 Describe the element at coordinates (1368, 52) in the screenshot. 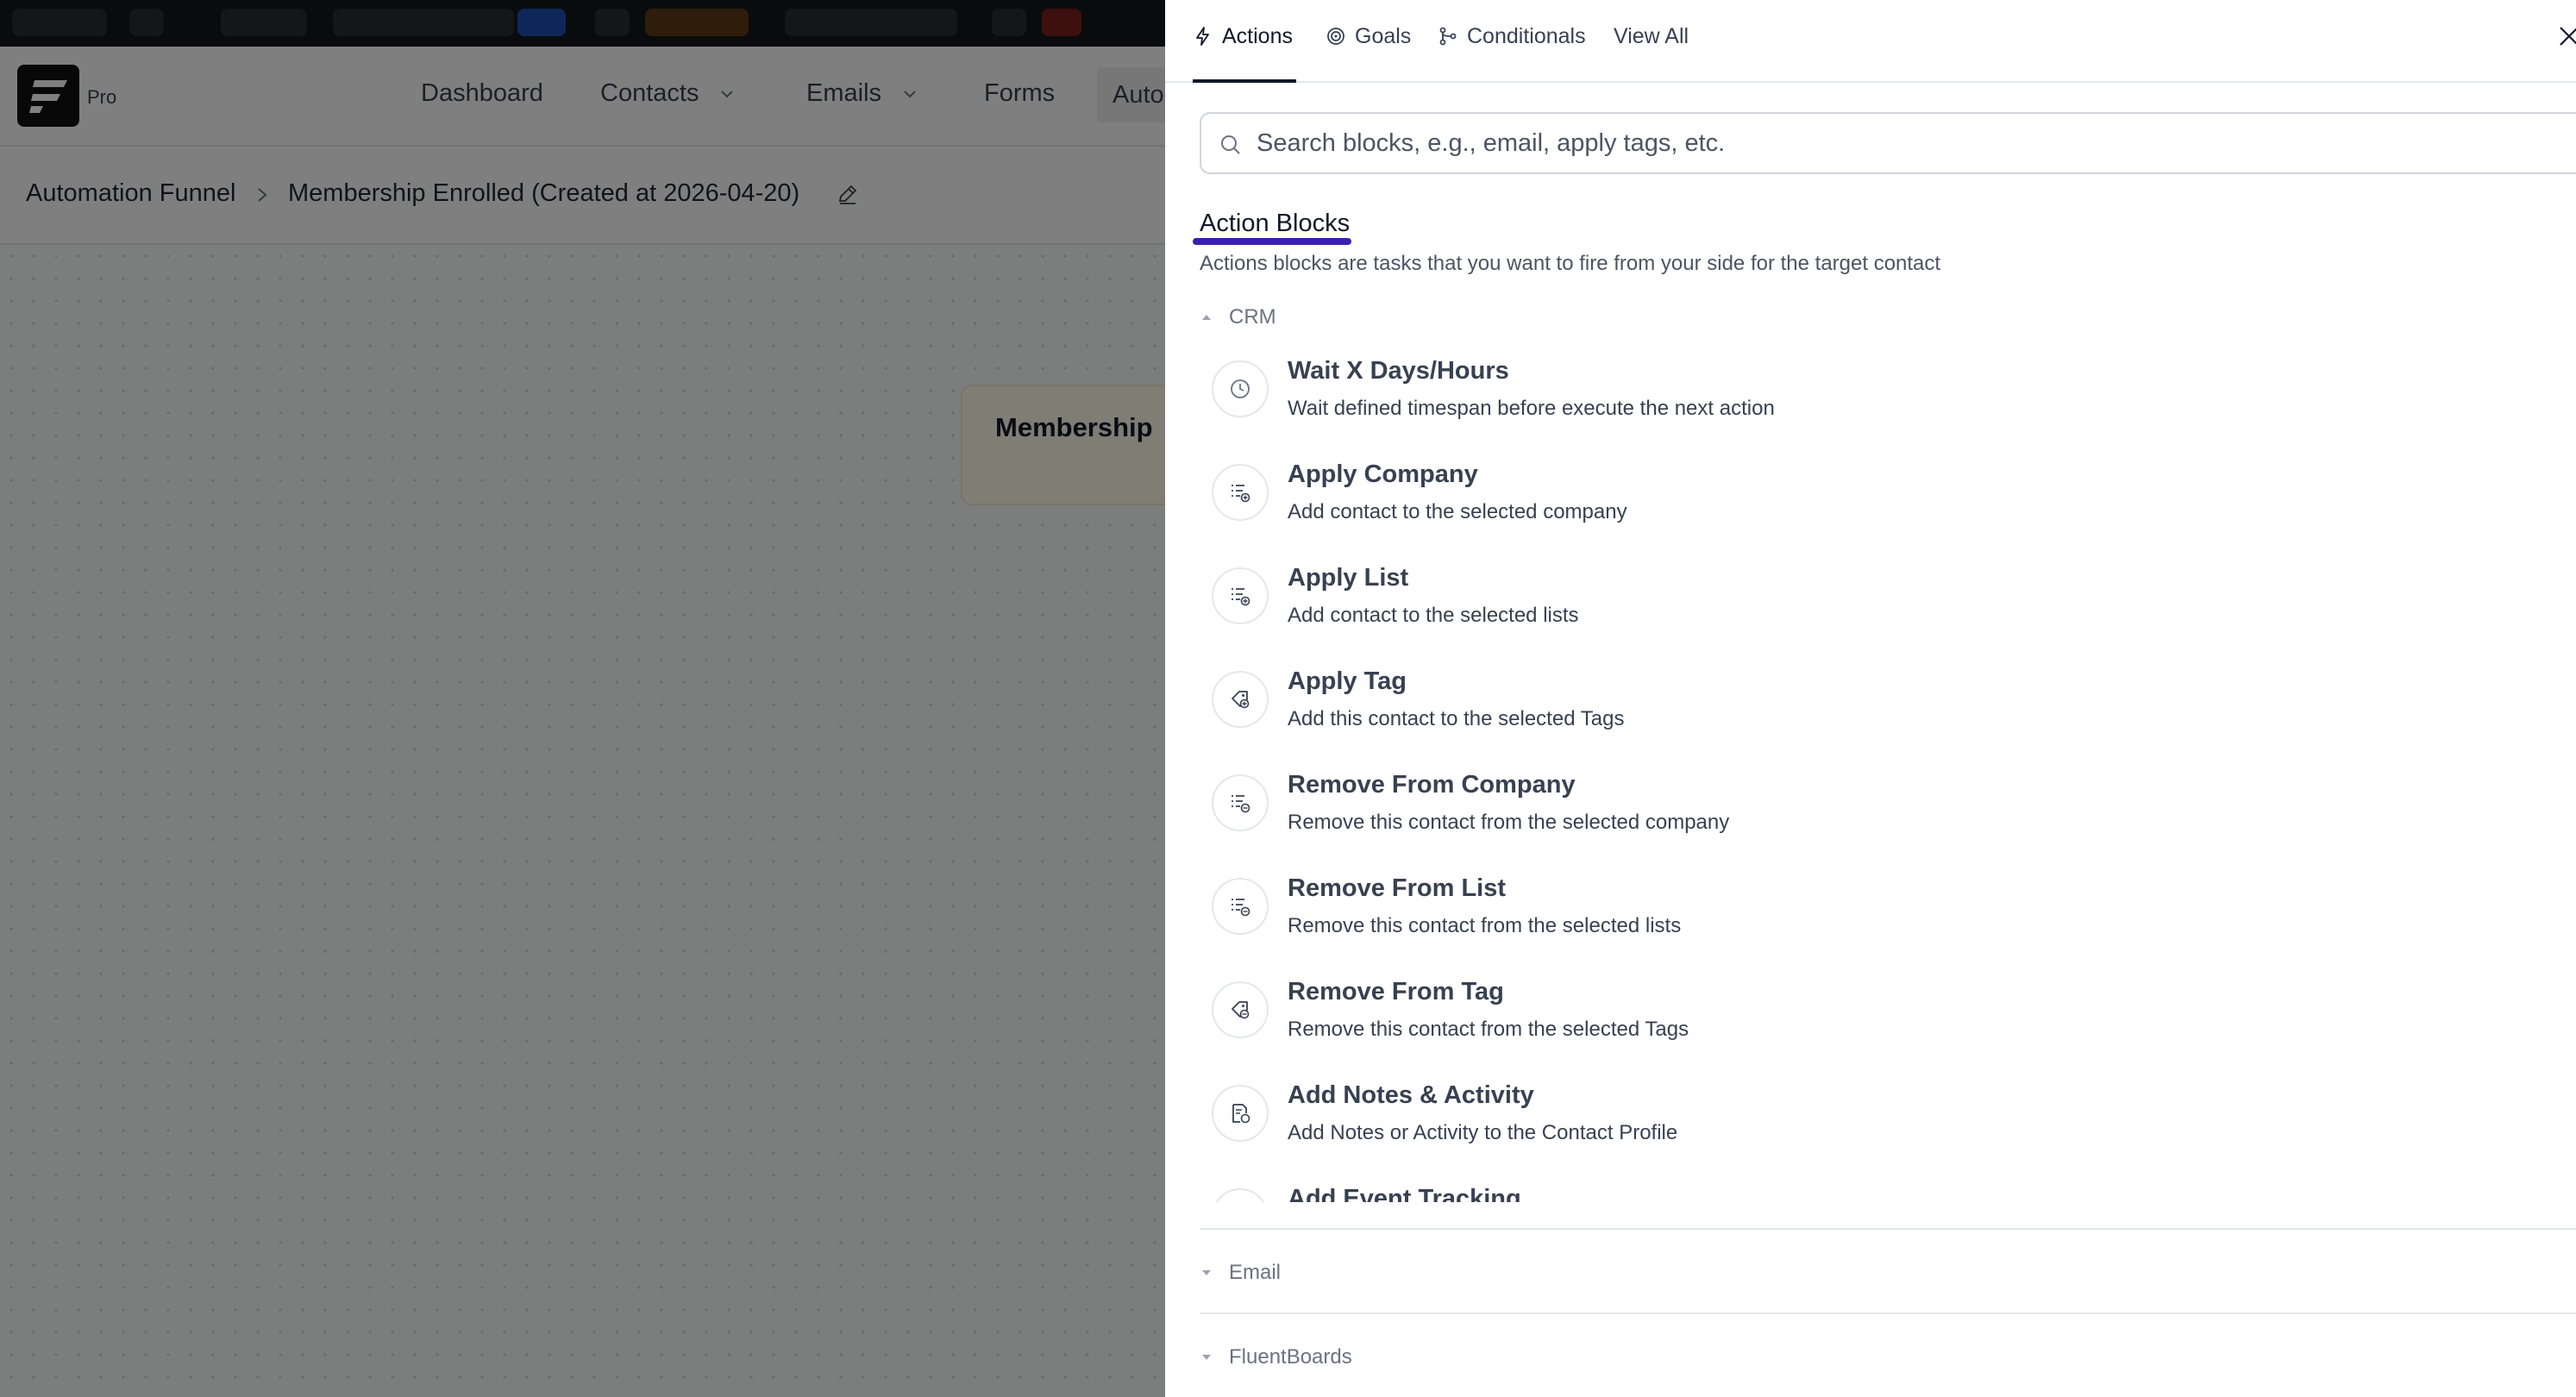

I see `tab-goals: Goals` at that location.